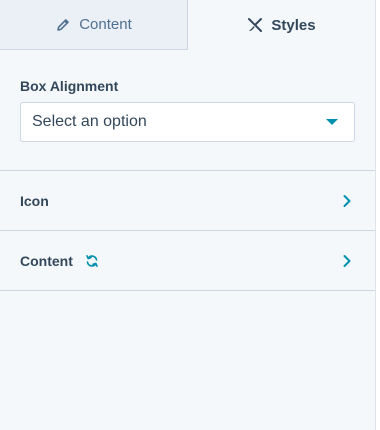 This screenshot has height=430, width=380. What do you see at coordinates (63, 25) in the screenshot?
I see `pencil-icon` at bounding box center [63, 25].